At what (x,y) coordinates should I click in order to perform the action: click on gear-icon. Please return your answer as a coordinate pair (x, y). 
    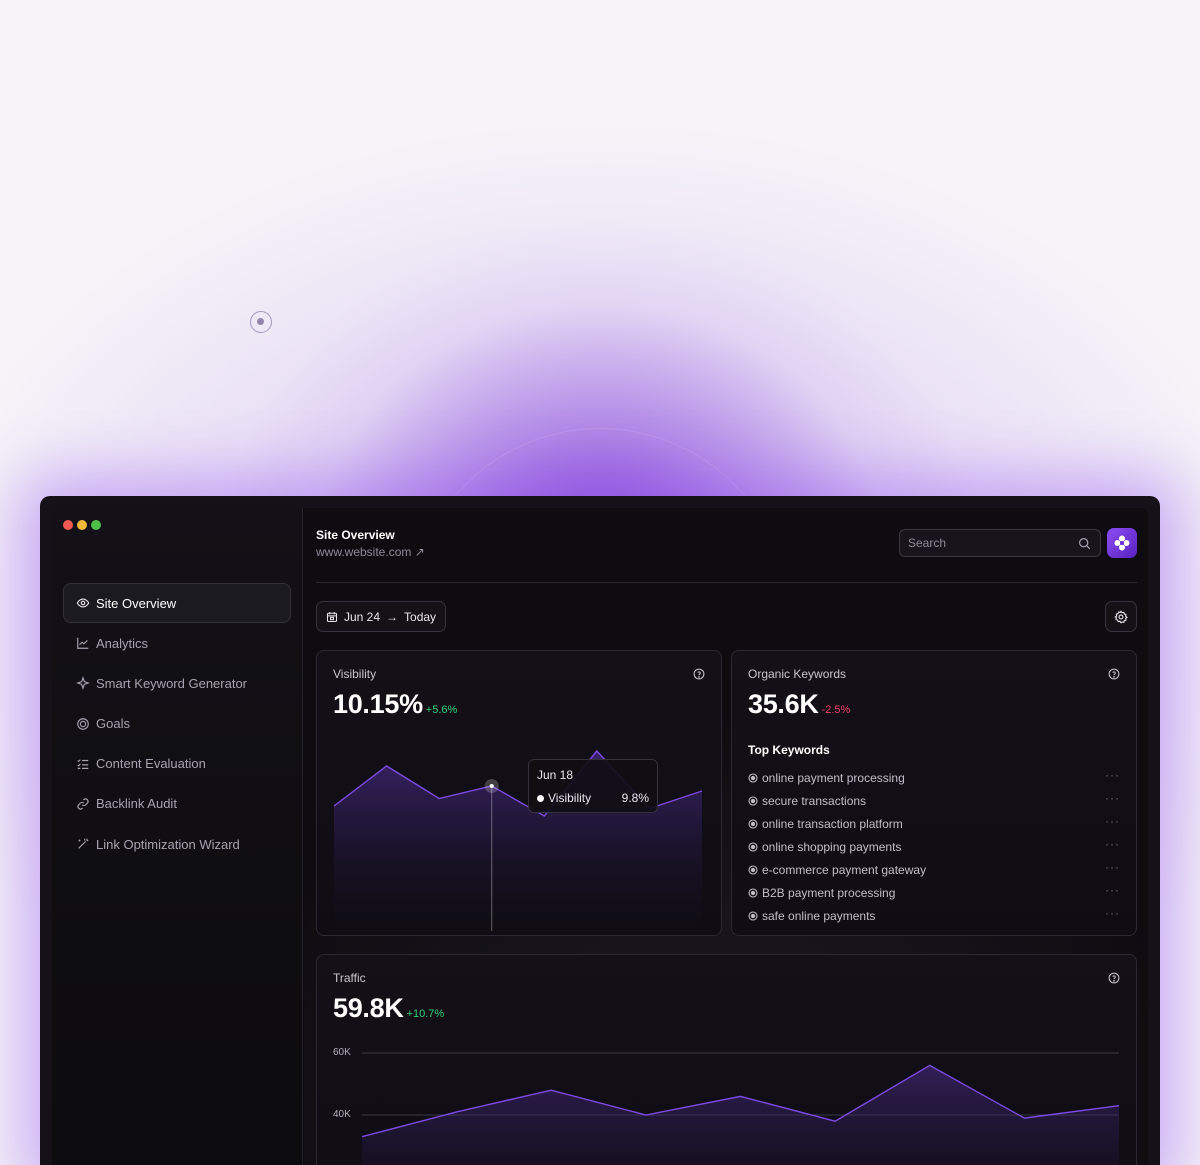
    Looking at the image, I should click on (1121, 616).